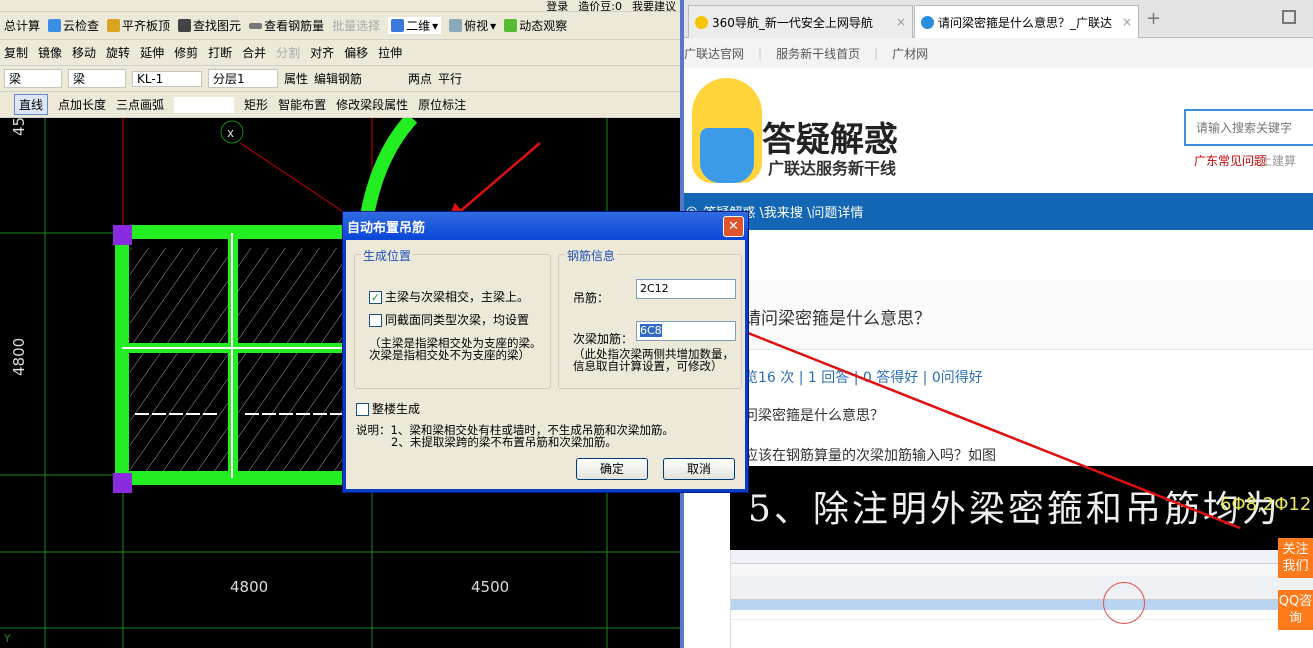 This screenshot has width=1313, height=648. What do you see at coordinates (1021, 508) in the screenshot?
I see `attached-image-cad: 5、除注明外梁密箍和吊筋均为 6Φ8,2Φ12` at bounding box center [1021, 508].